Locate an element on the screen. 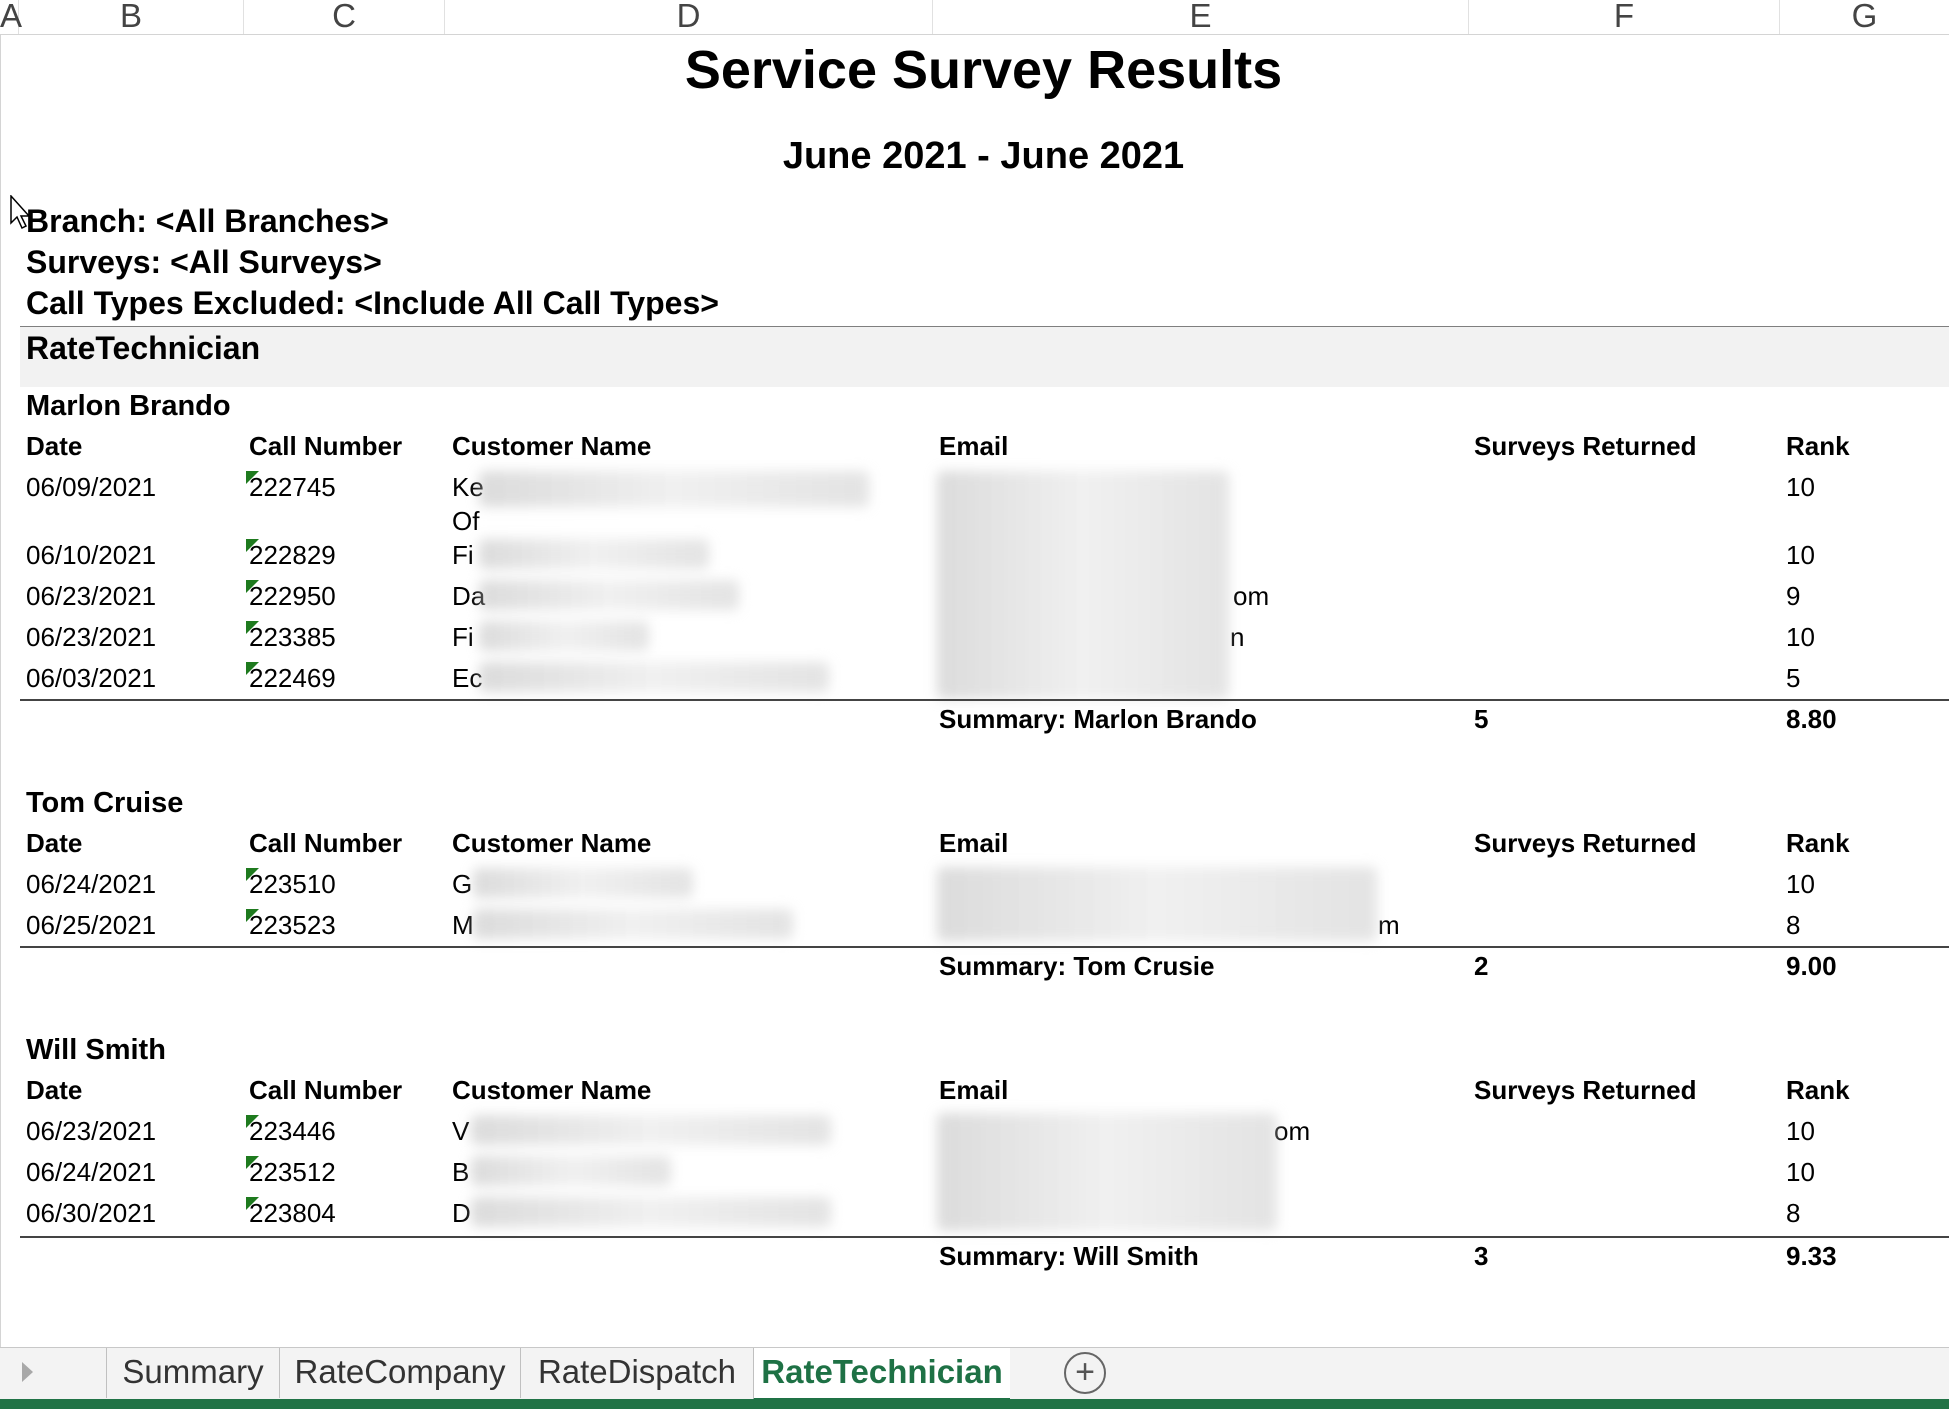 The height and width of the screenshot is (1409, 1949). cell-date: 06/03/2021 is located at coordinates (91, 678).